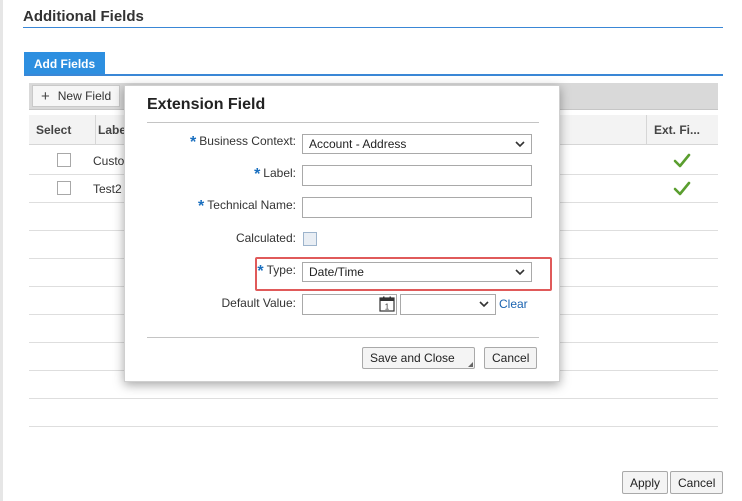 The image size is (742, 501). Describe the element at coordinates (418, 358) in the screenshot. I see `save-and-close-button: Save and Close` at that location.